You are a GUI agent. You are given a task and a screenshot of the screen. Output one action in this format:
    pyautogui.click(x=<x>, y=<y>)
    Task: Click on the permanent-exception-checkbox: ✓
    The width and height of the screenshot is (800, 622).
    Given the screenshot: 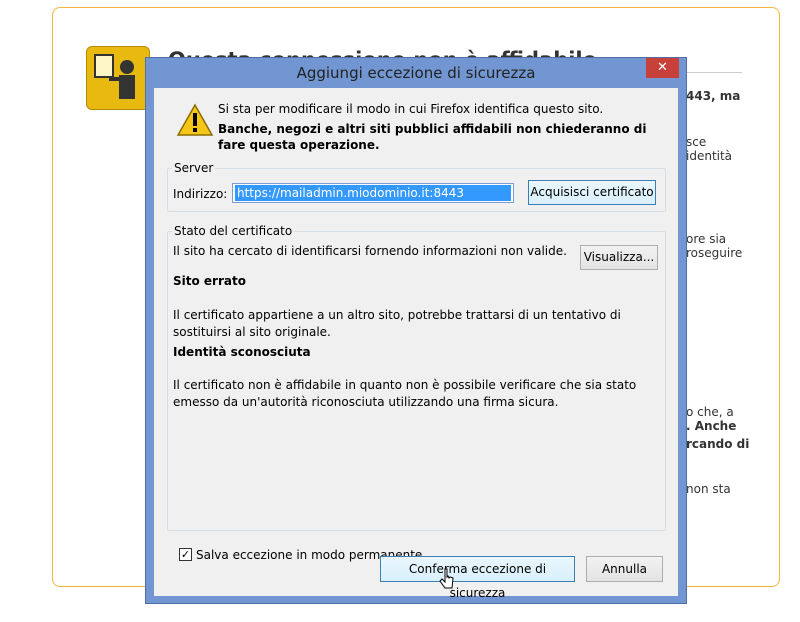 What is the action you would take?
    pyautogui.click(x=185, y=554)
    